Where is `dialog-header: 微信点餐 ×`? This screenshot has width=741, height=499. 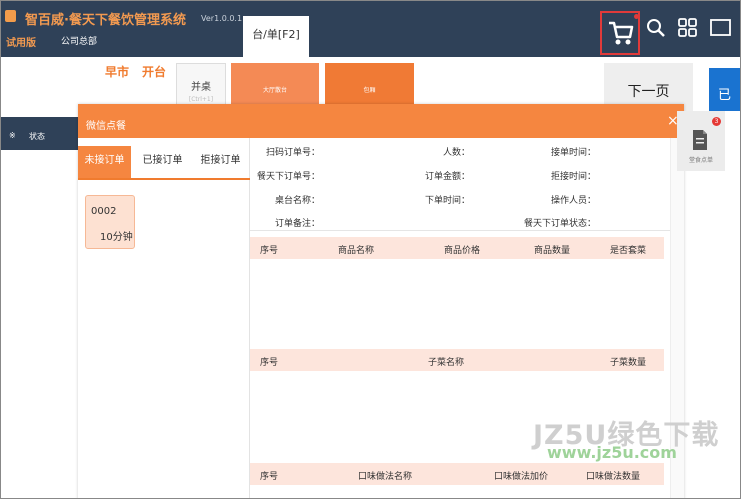
dialog-header: 微信点餐 × is located at coordinates (381, 121).